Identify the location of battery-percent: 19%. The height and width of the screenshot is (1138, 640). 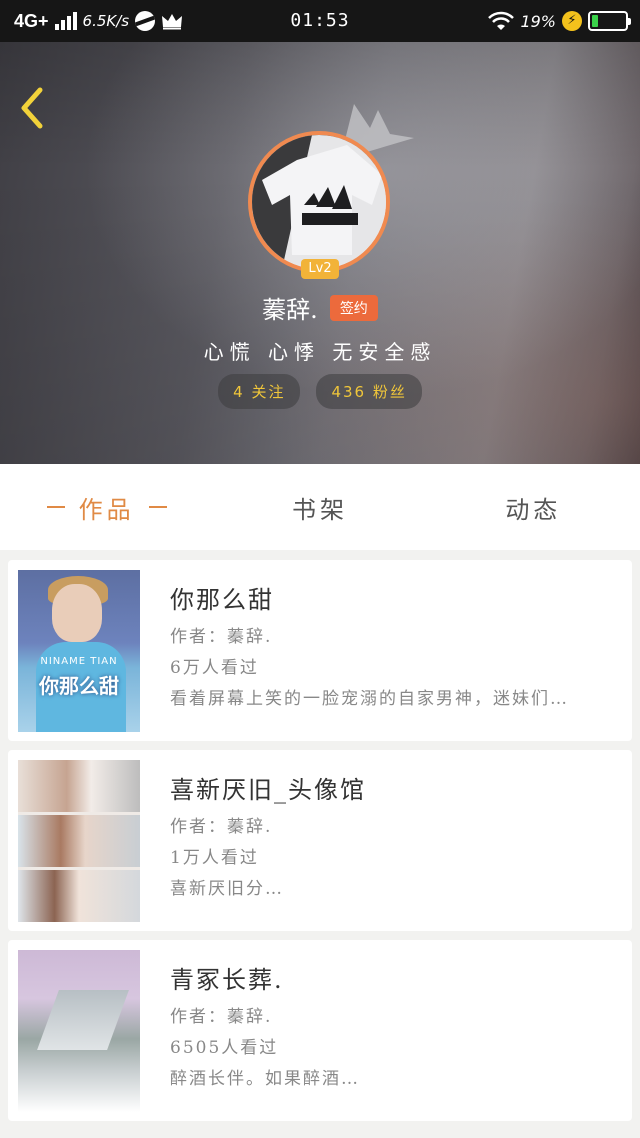
(538, 21).